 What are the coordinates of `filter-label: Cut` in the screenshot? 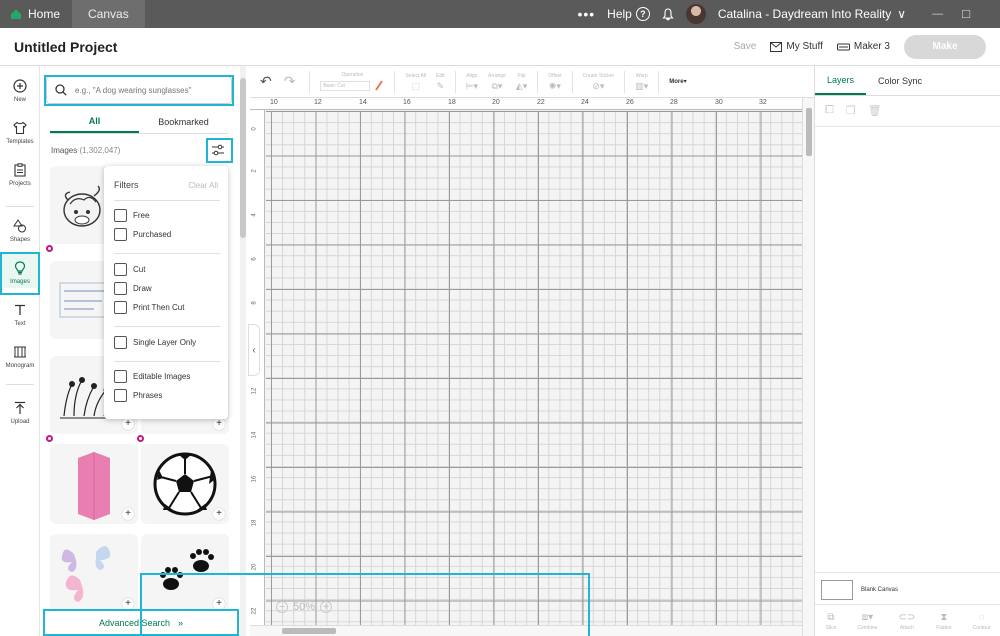 It's located at (139, 269).